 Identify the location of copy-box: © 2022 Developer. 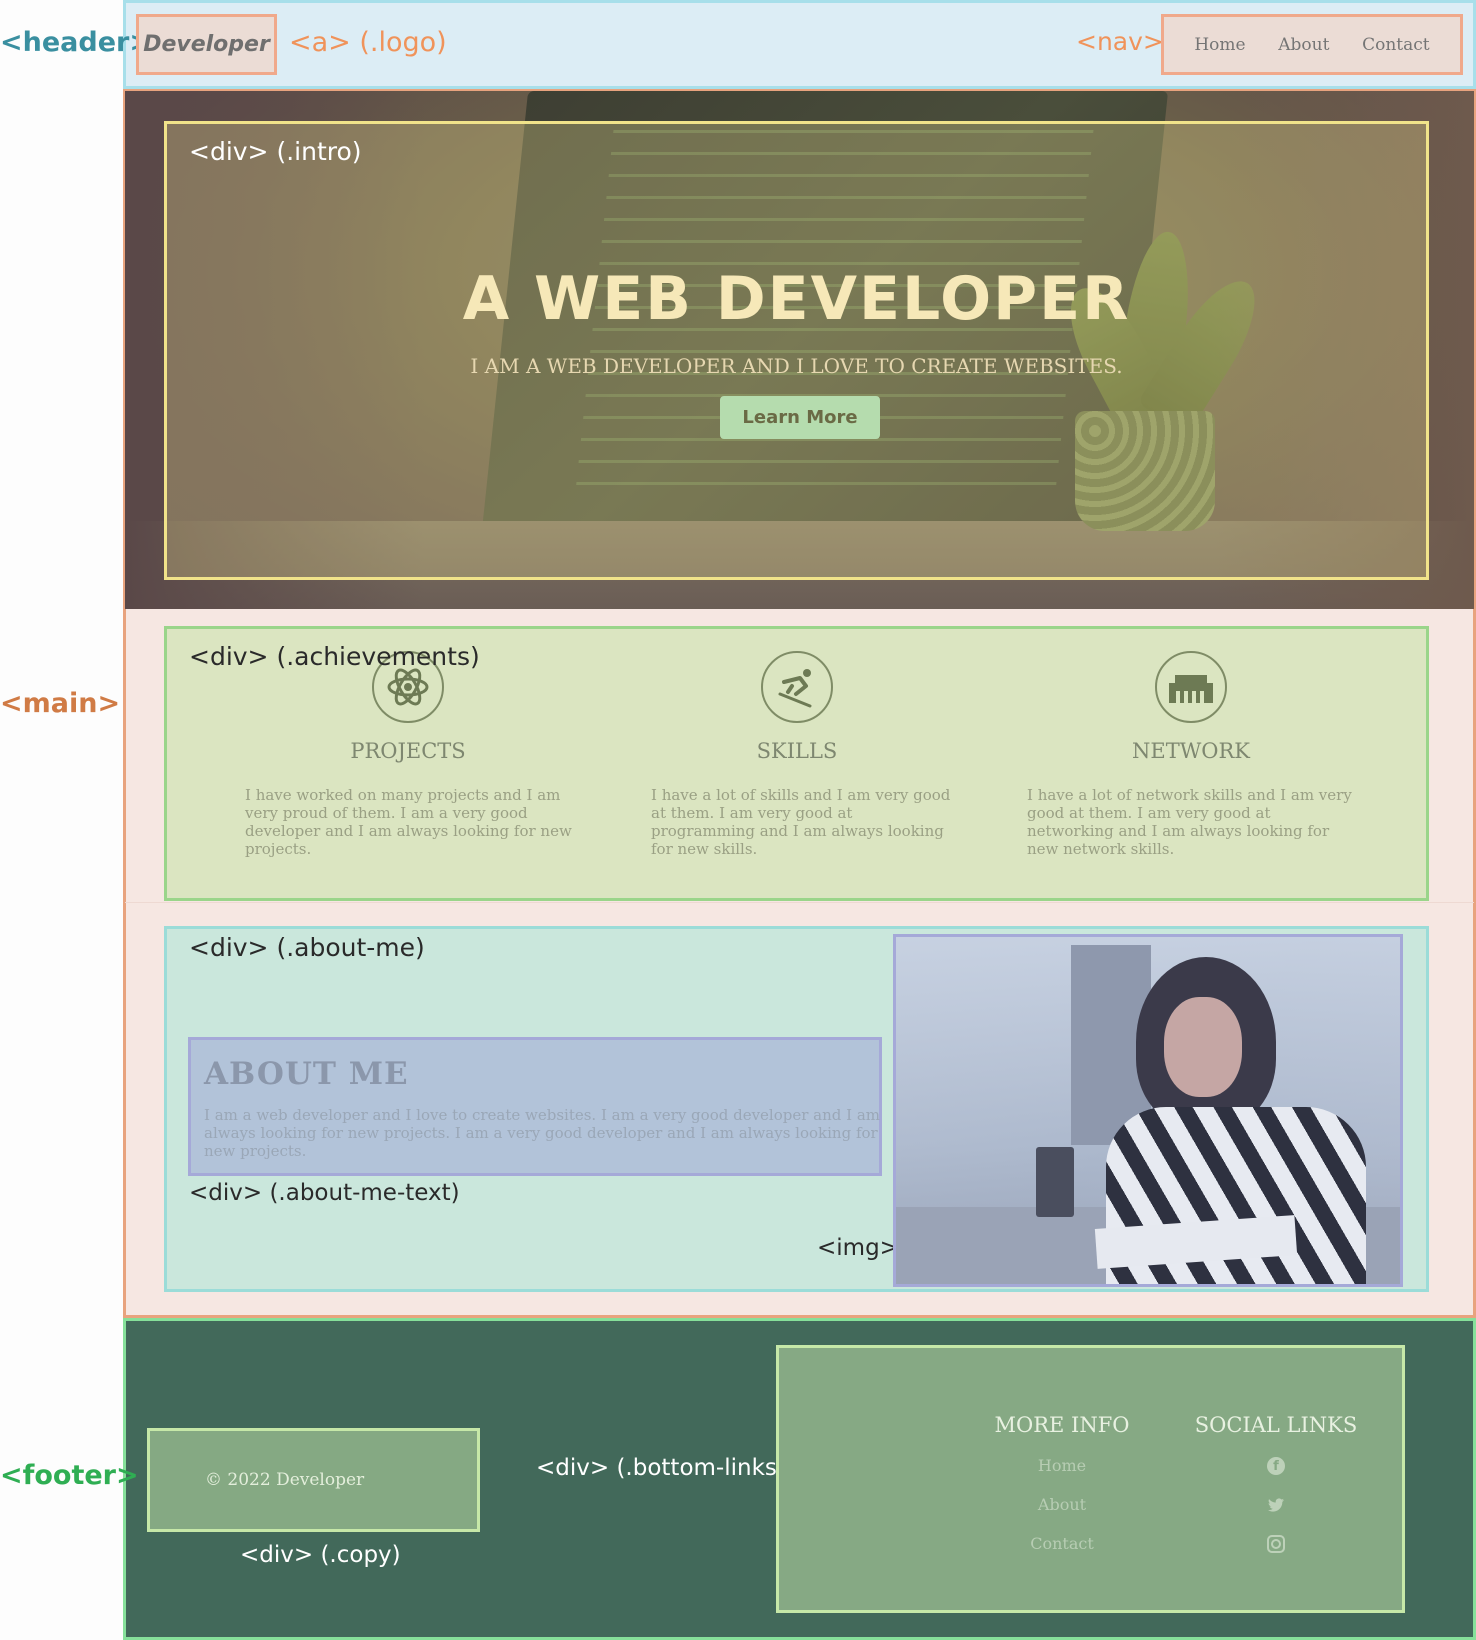
(313, 1480).